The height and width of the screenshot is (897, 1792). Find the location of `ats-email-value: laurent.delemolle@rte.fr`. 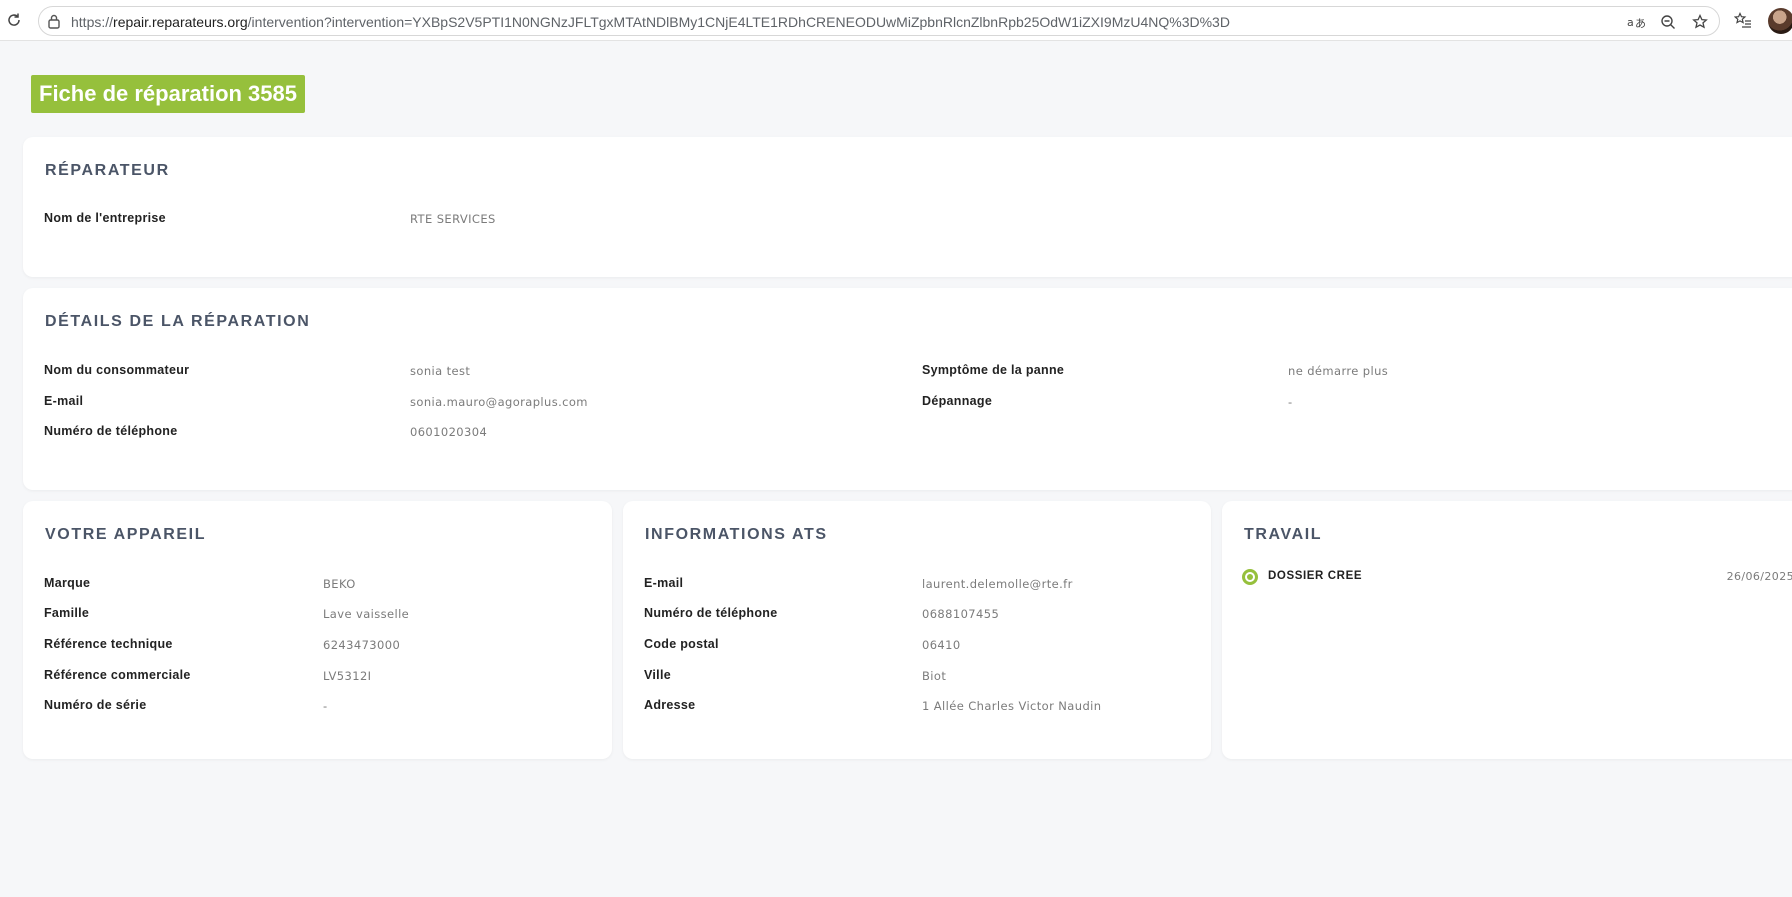

ats-email-value: laurent.delemolle@rte.fr is located at coordinates (997, 584).